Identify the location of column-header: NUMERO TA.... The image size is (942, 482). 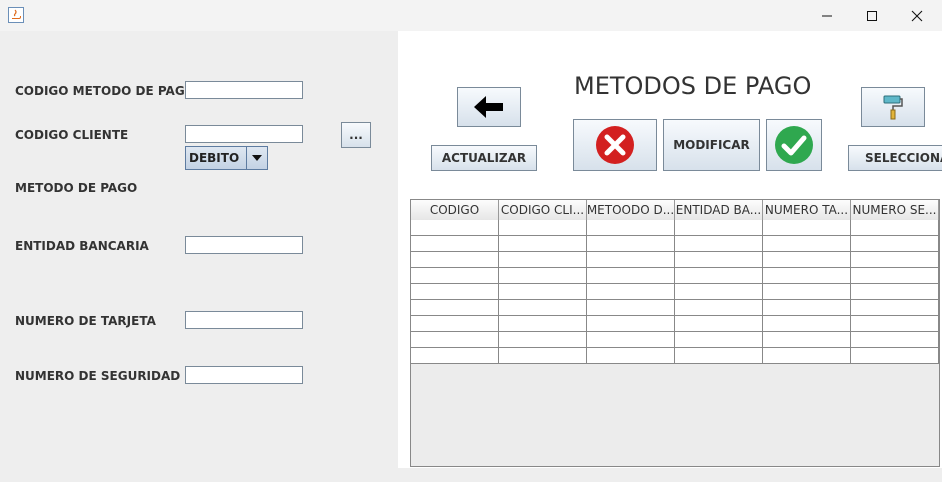
(807, 210).